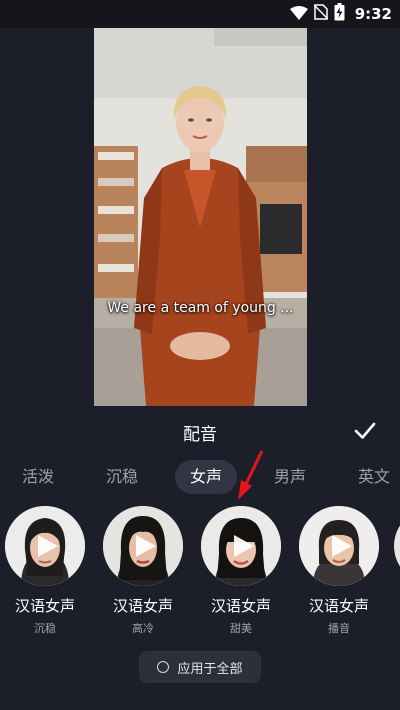  What do you see at coordinates (290, 477) in the screenshot?
I see `tab-male-voice: 男声` at bounding box center [290, 477].